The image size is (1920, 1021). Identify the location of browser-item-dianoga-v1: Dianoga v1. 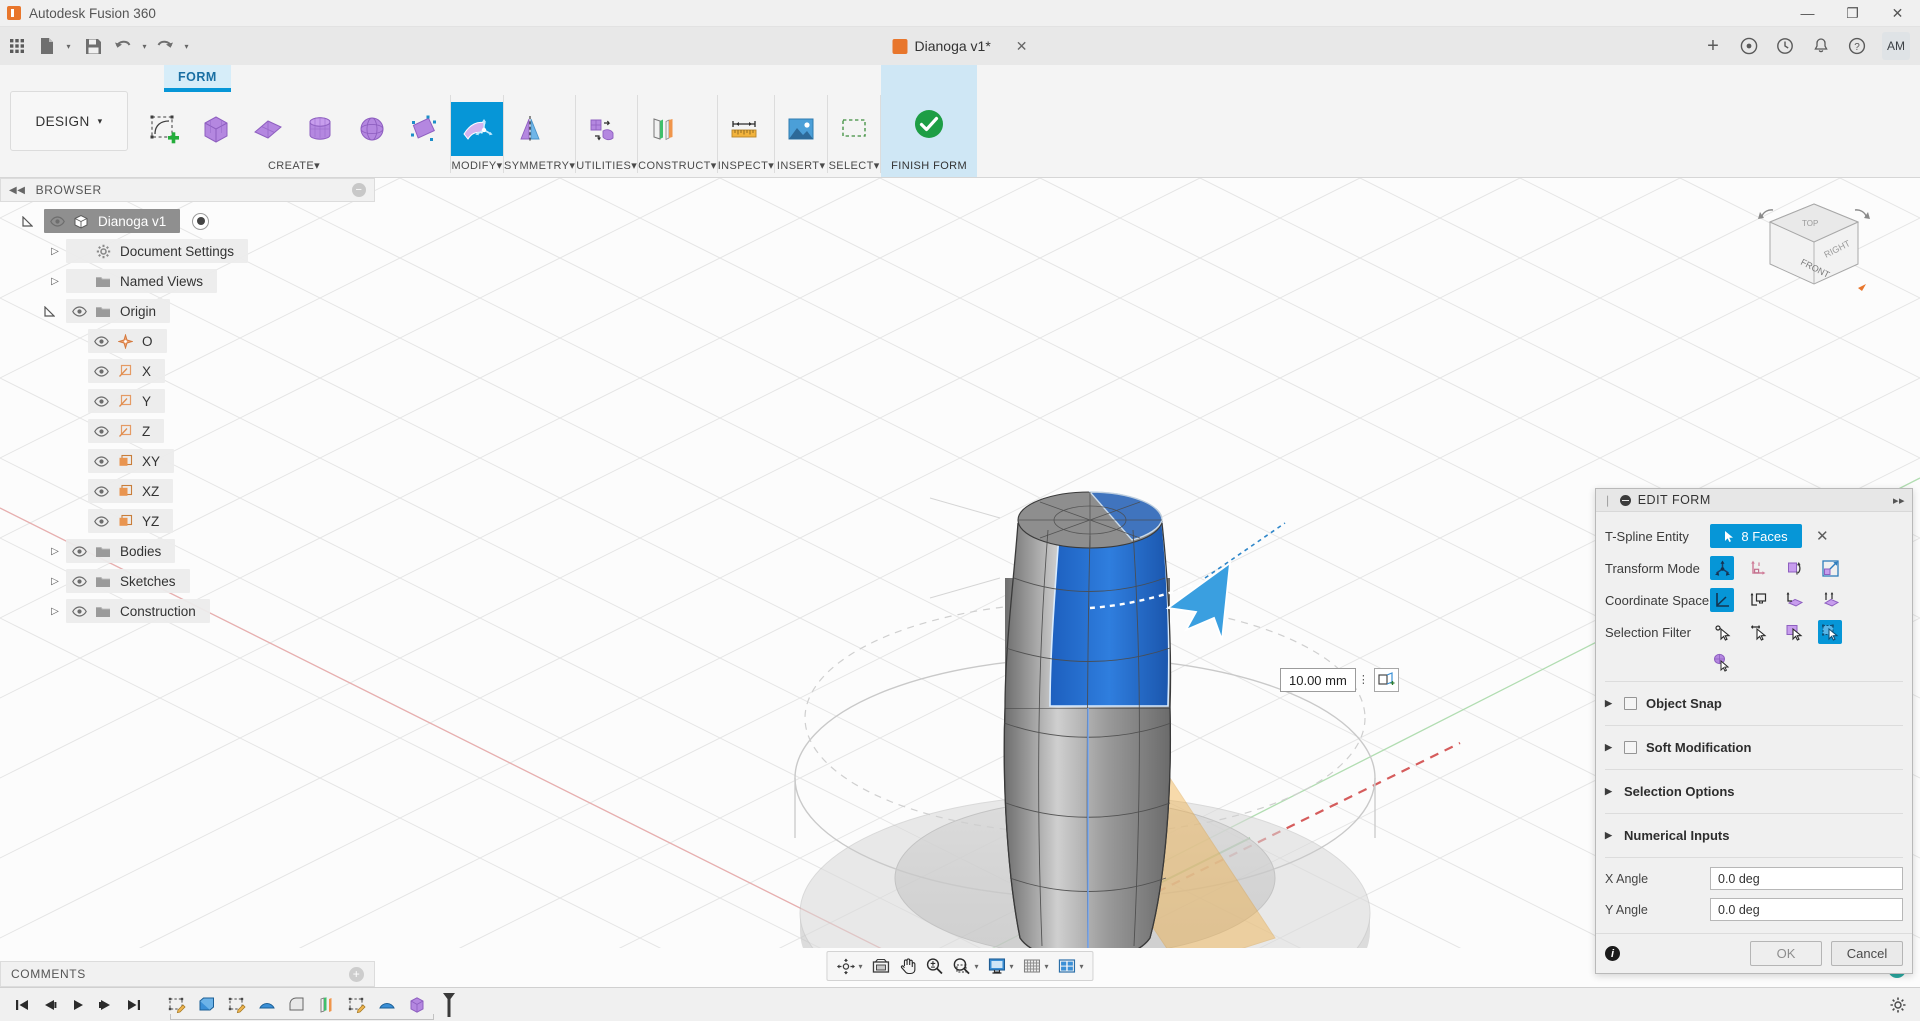
(187, 221).